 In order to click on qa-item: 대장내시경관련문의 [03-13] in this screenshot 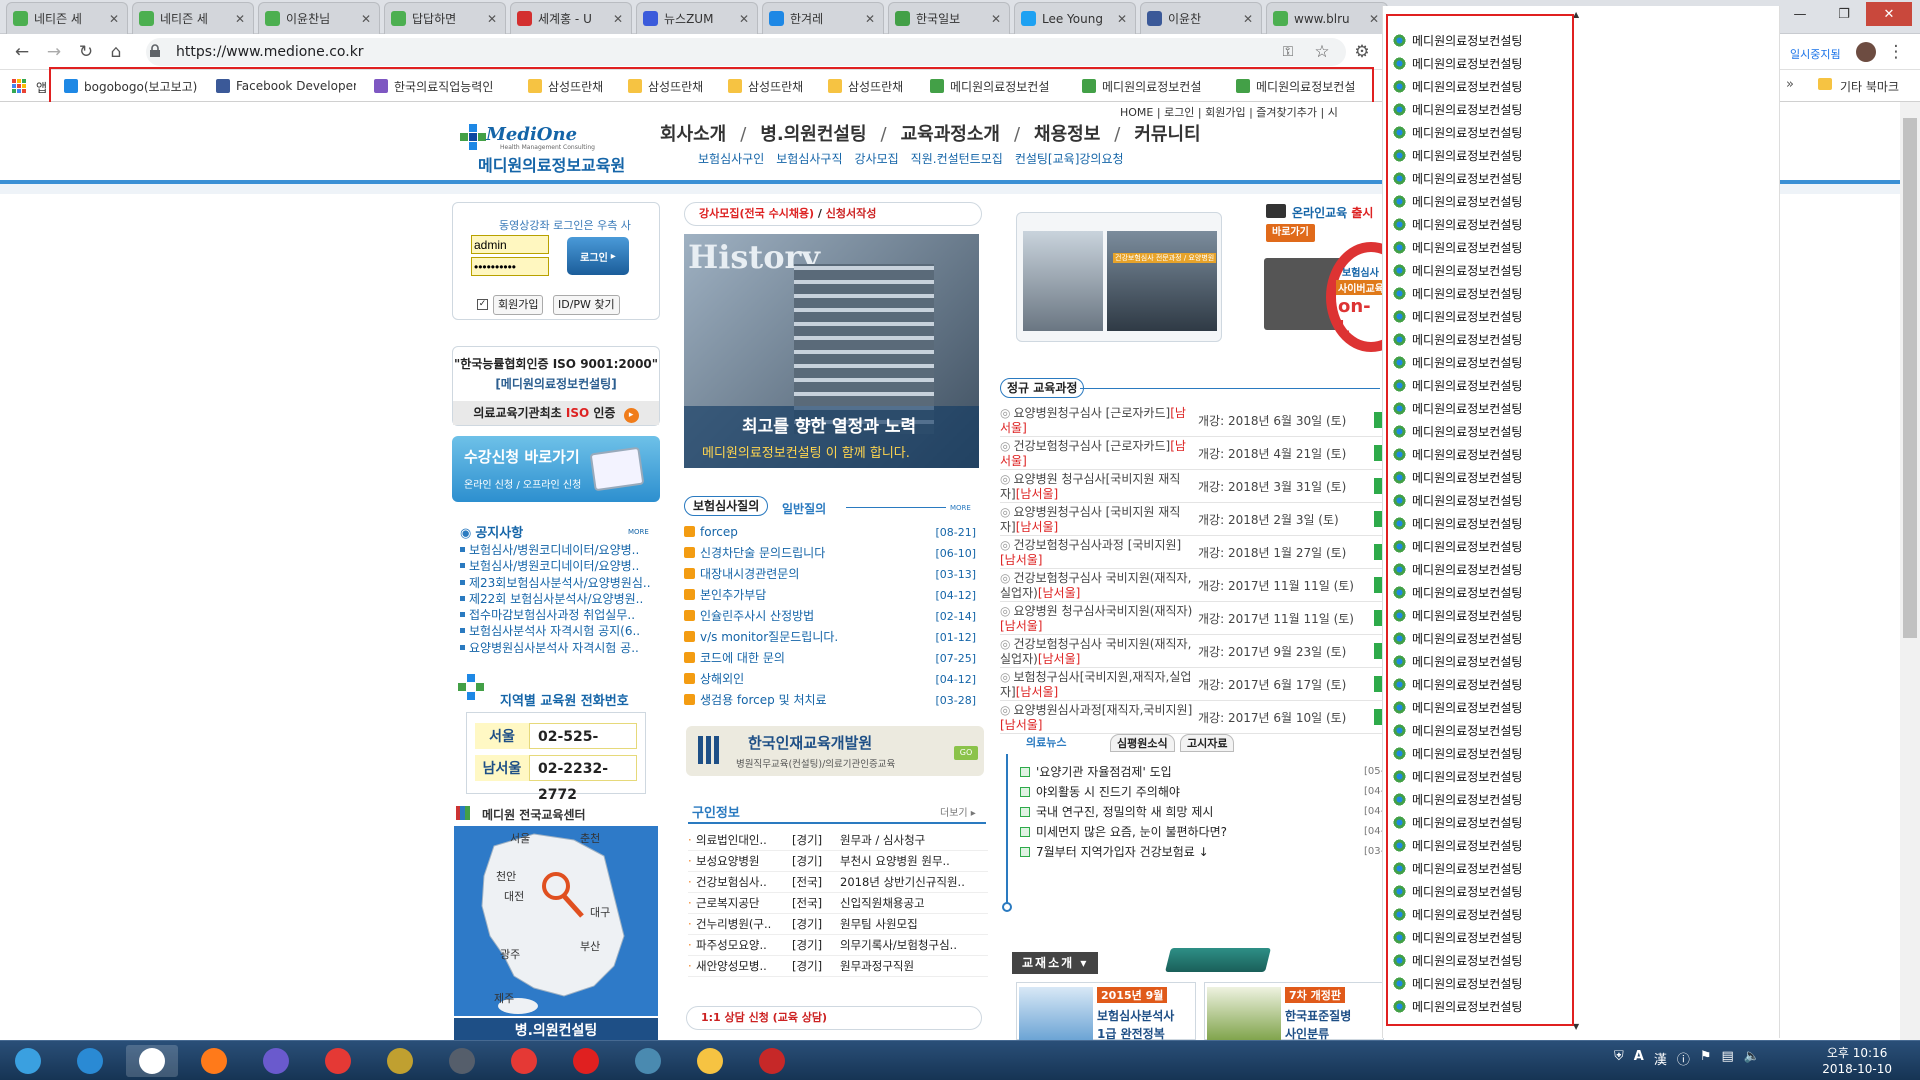, I will do `click(832, 574)`.